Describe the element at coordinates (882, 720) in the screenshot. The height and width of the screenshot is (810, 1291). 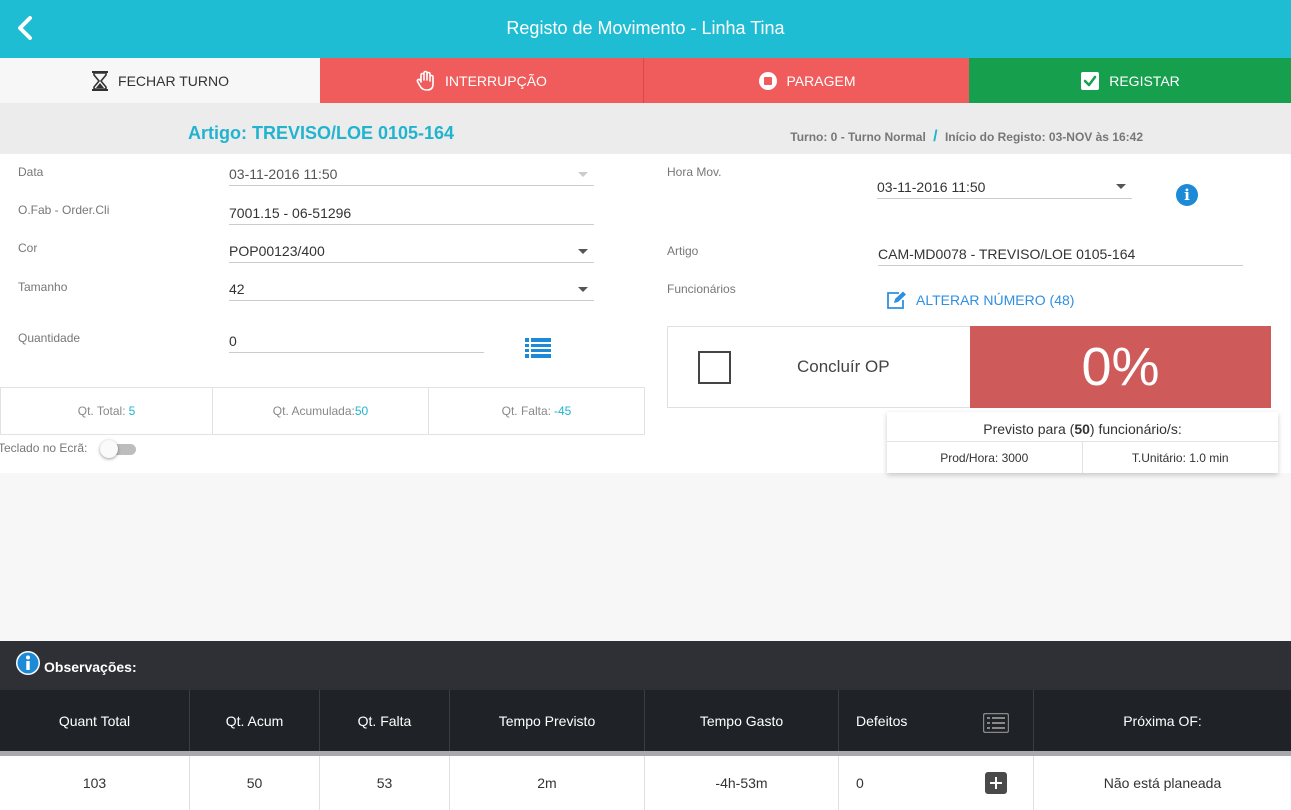
I see `th-defeitos-label: Defeitos` at that location.